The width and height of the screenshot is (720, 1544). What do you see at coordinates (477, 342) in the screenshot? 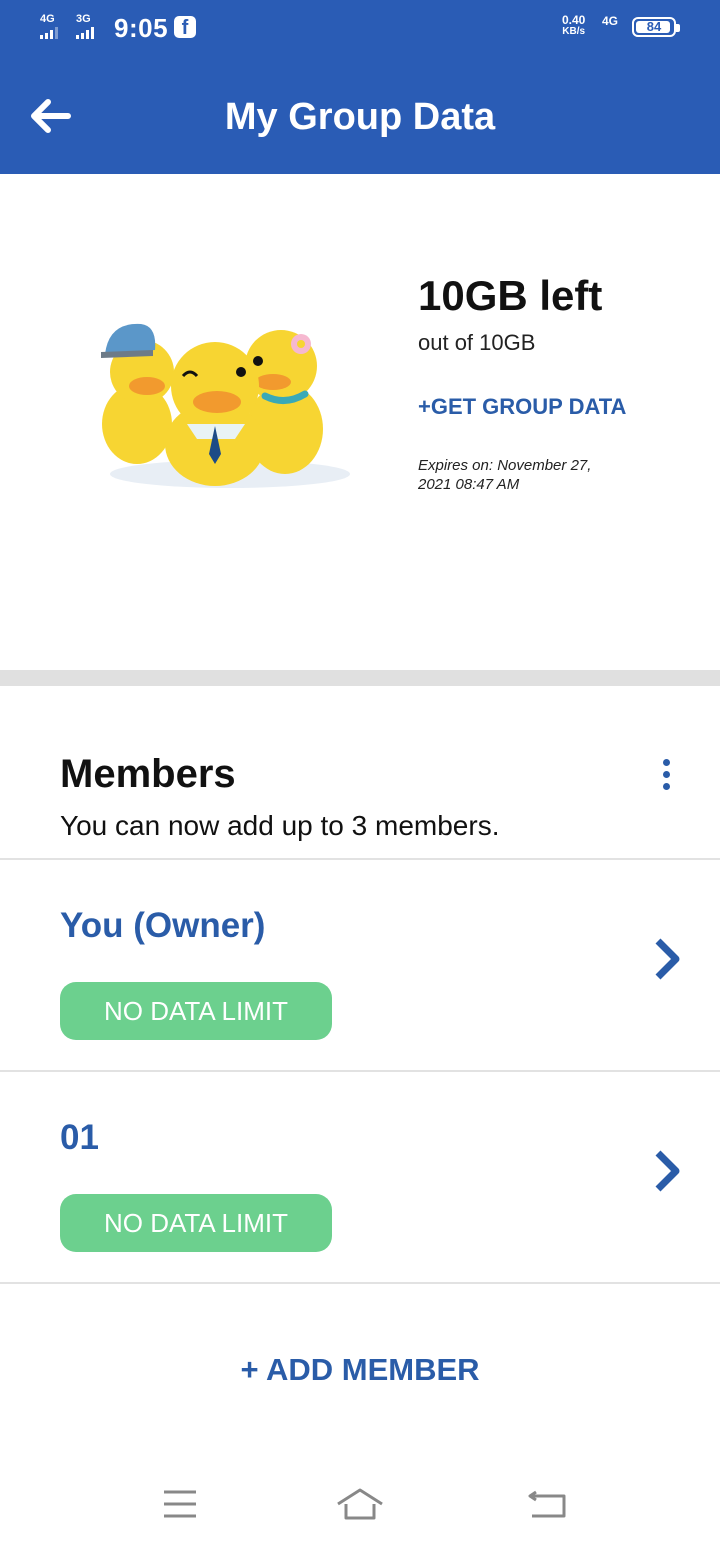
I see `data-total: out of 10GB` at bounding box center [477, 342].